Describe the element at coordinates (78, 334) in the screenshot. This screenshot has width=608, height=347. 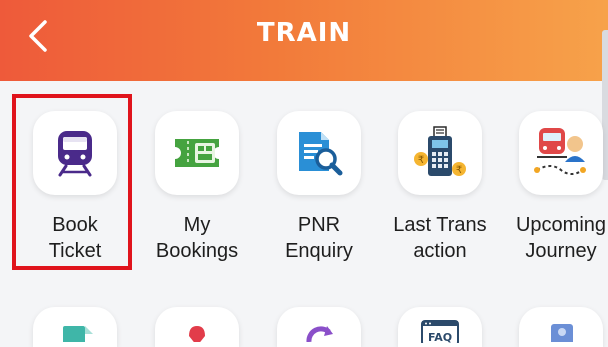
I see `schedule-icon` at that location.